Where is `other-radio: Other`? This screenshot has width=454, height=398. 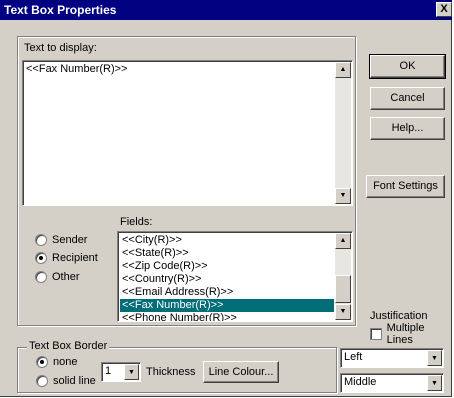 other-radio: Other is located at coordinates (57, 277).